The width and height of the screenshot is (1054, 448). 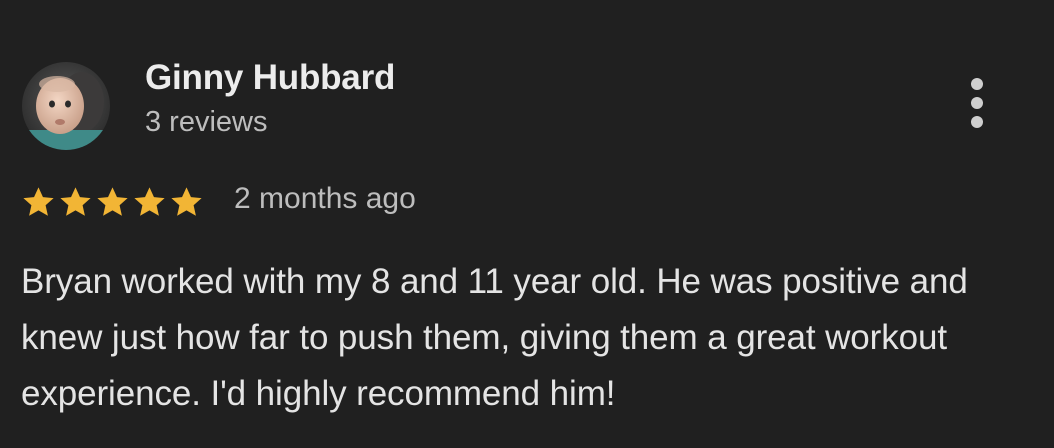 I want to click on review-date: 2 months ago, so click(x=325, y=198).